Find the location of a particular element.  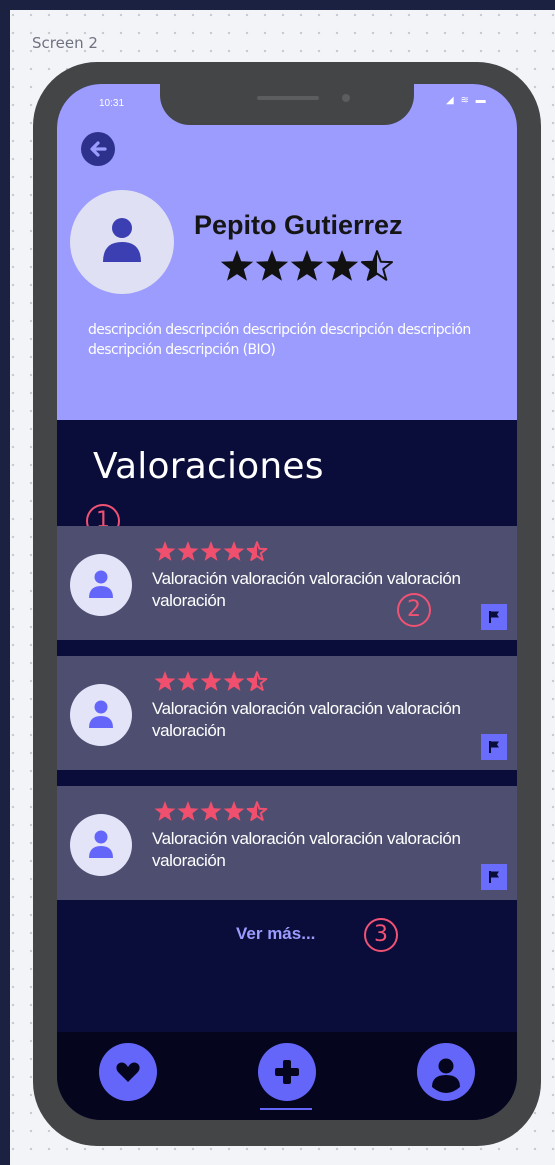

bottom-nav is located at coordinates (287, 1076).